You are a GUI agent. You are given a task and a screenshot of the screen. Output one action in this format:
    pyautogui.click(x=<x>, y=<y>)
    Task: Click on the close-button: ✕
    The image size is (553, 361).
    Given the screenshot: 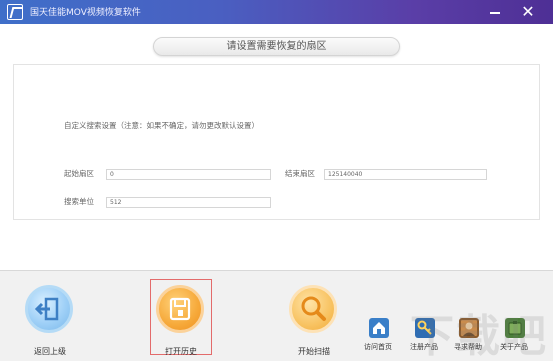 What is the action you would take?
    pyautogui.click(x=528, y=12)
    